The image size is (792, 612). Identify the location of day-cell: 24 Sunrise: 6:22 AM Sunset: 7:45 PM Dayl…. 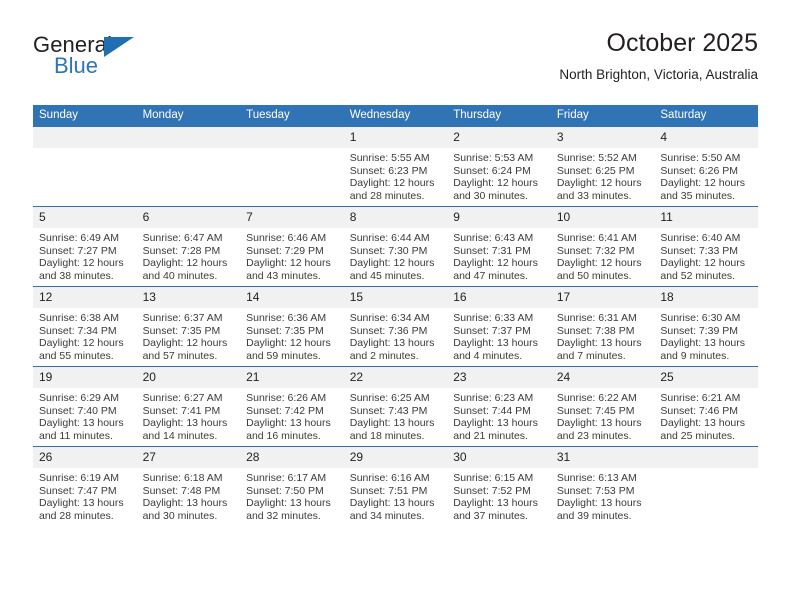
(602, 406).